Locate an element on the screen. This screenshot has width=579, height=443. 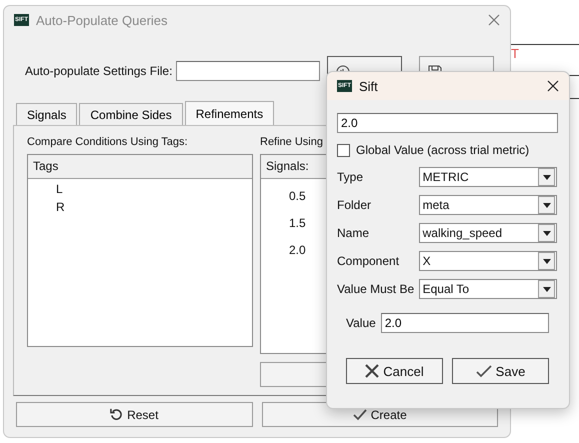
value-label: Value is located at coordinates (361, 323).